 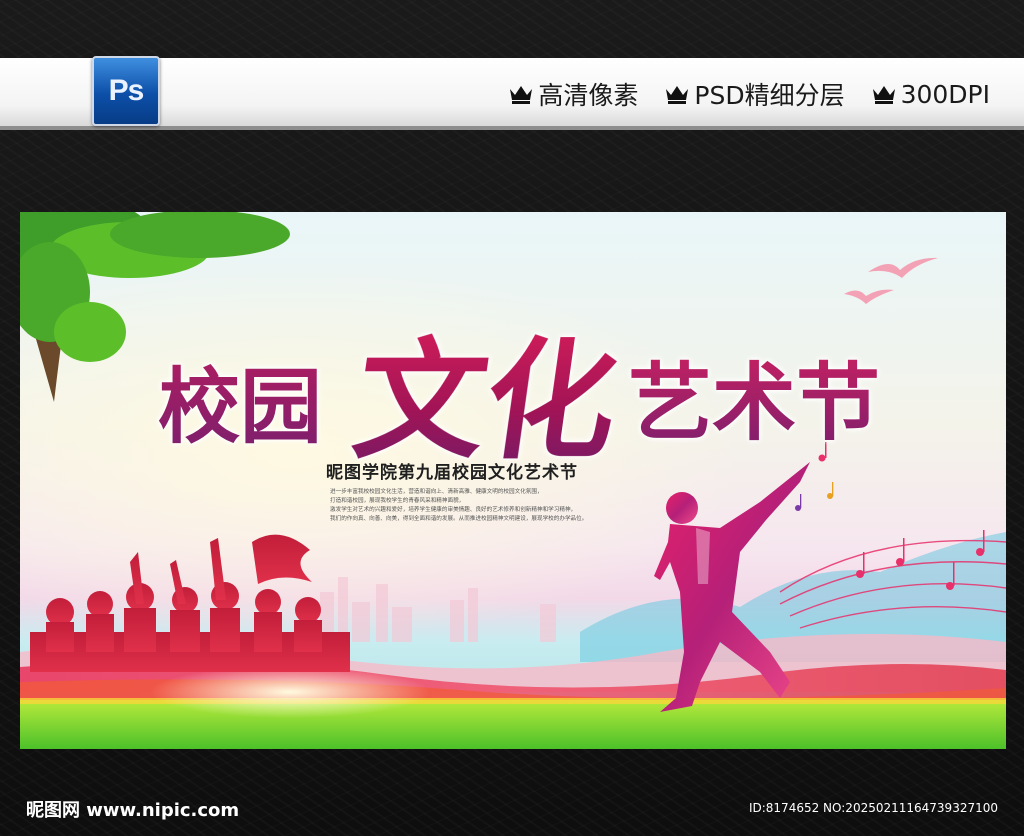 I want to click on body-line: 打造和谐校园，展现我校学生的青春风采和精神面貌，, so click(x=397, y=501).